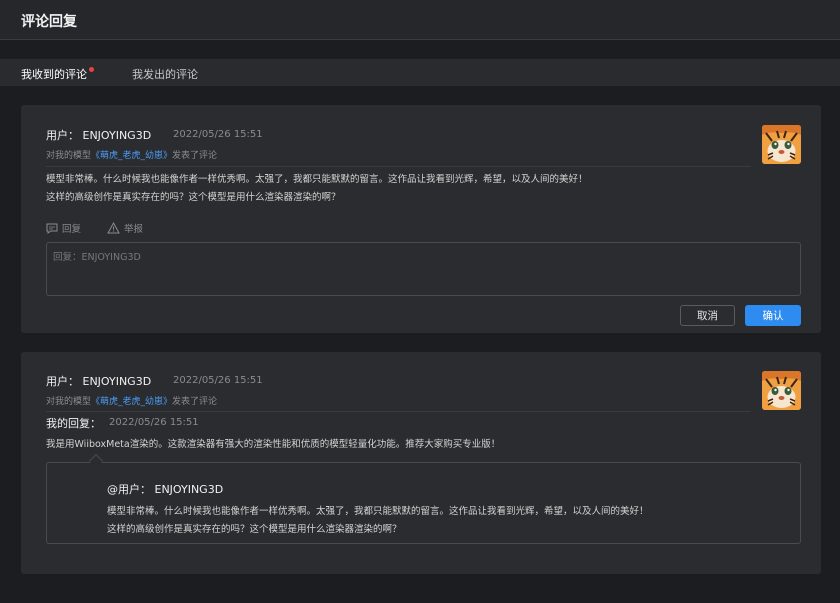 Image resolution: width=840 pixels, height=603 pixels. I want to click on reply-action-label: 回复, so click(72, 229).